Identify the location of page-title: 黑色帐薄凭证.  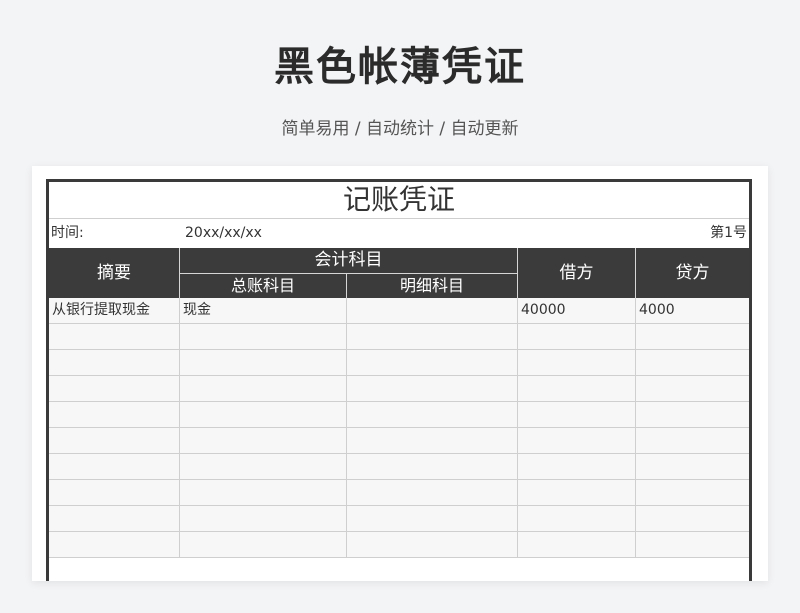
(400, 67).